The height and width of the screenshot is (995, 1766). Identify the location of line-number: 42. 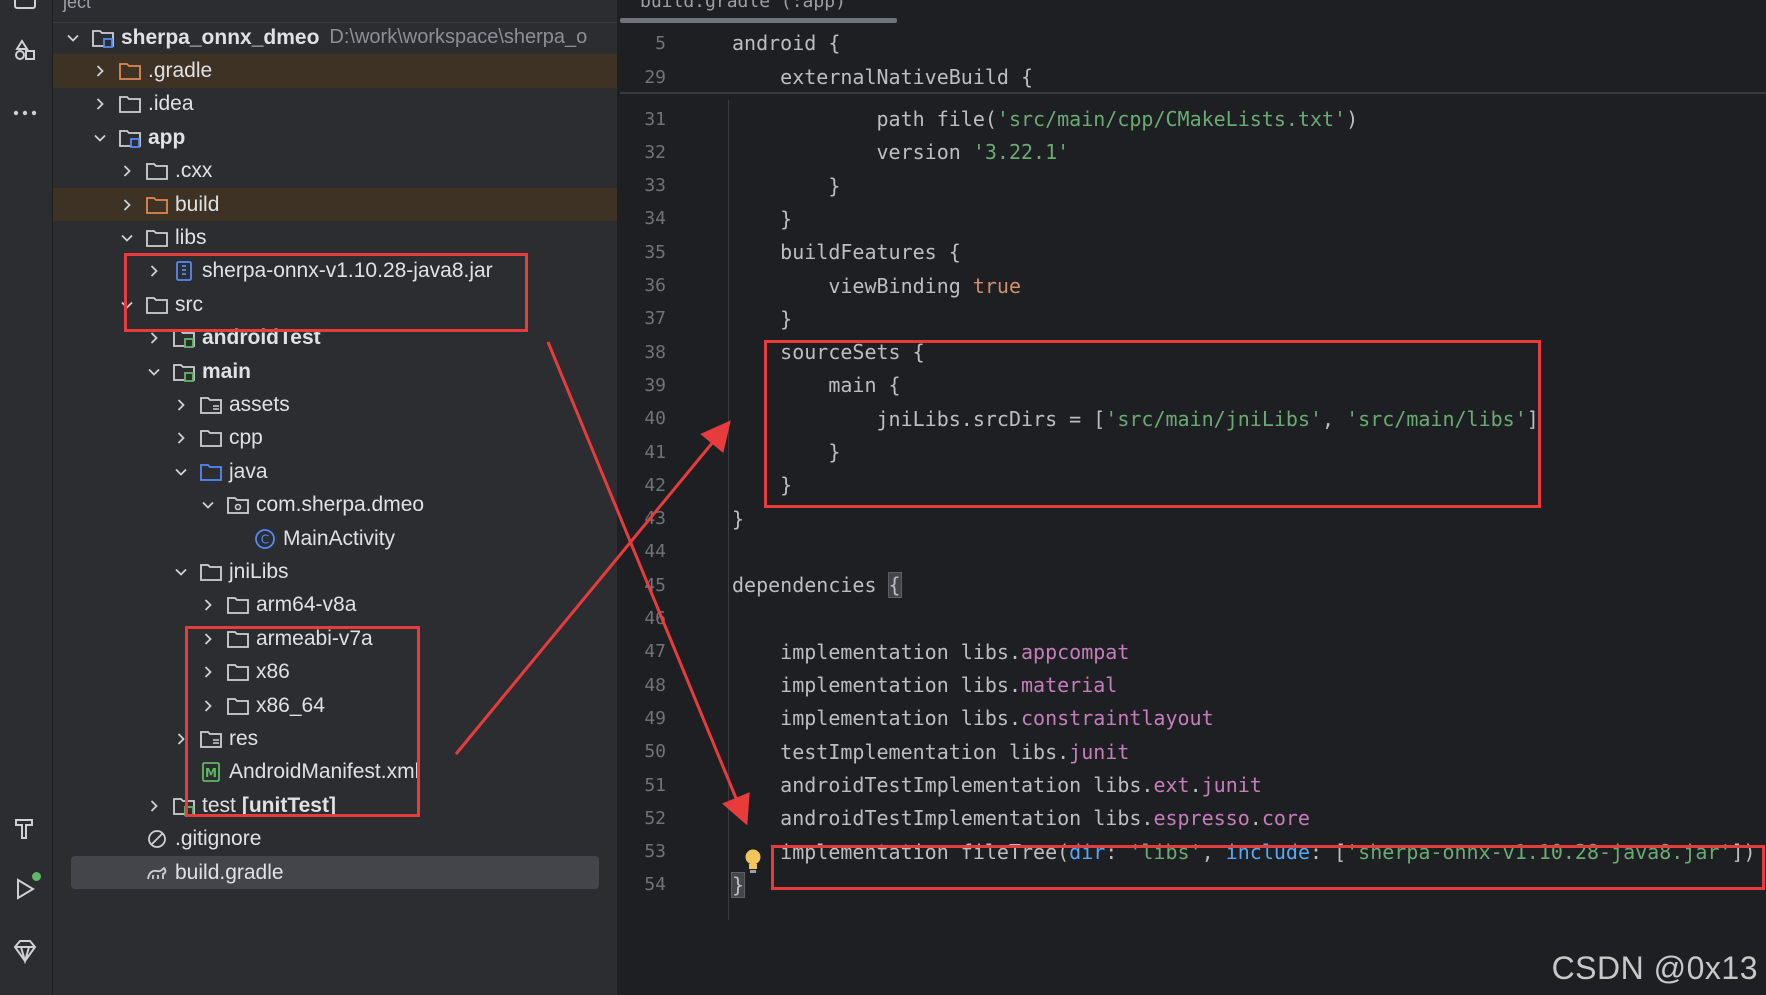
(655, 485).